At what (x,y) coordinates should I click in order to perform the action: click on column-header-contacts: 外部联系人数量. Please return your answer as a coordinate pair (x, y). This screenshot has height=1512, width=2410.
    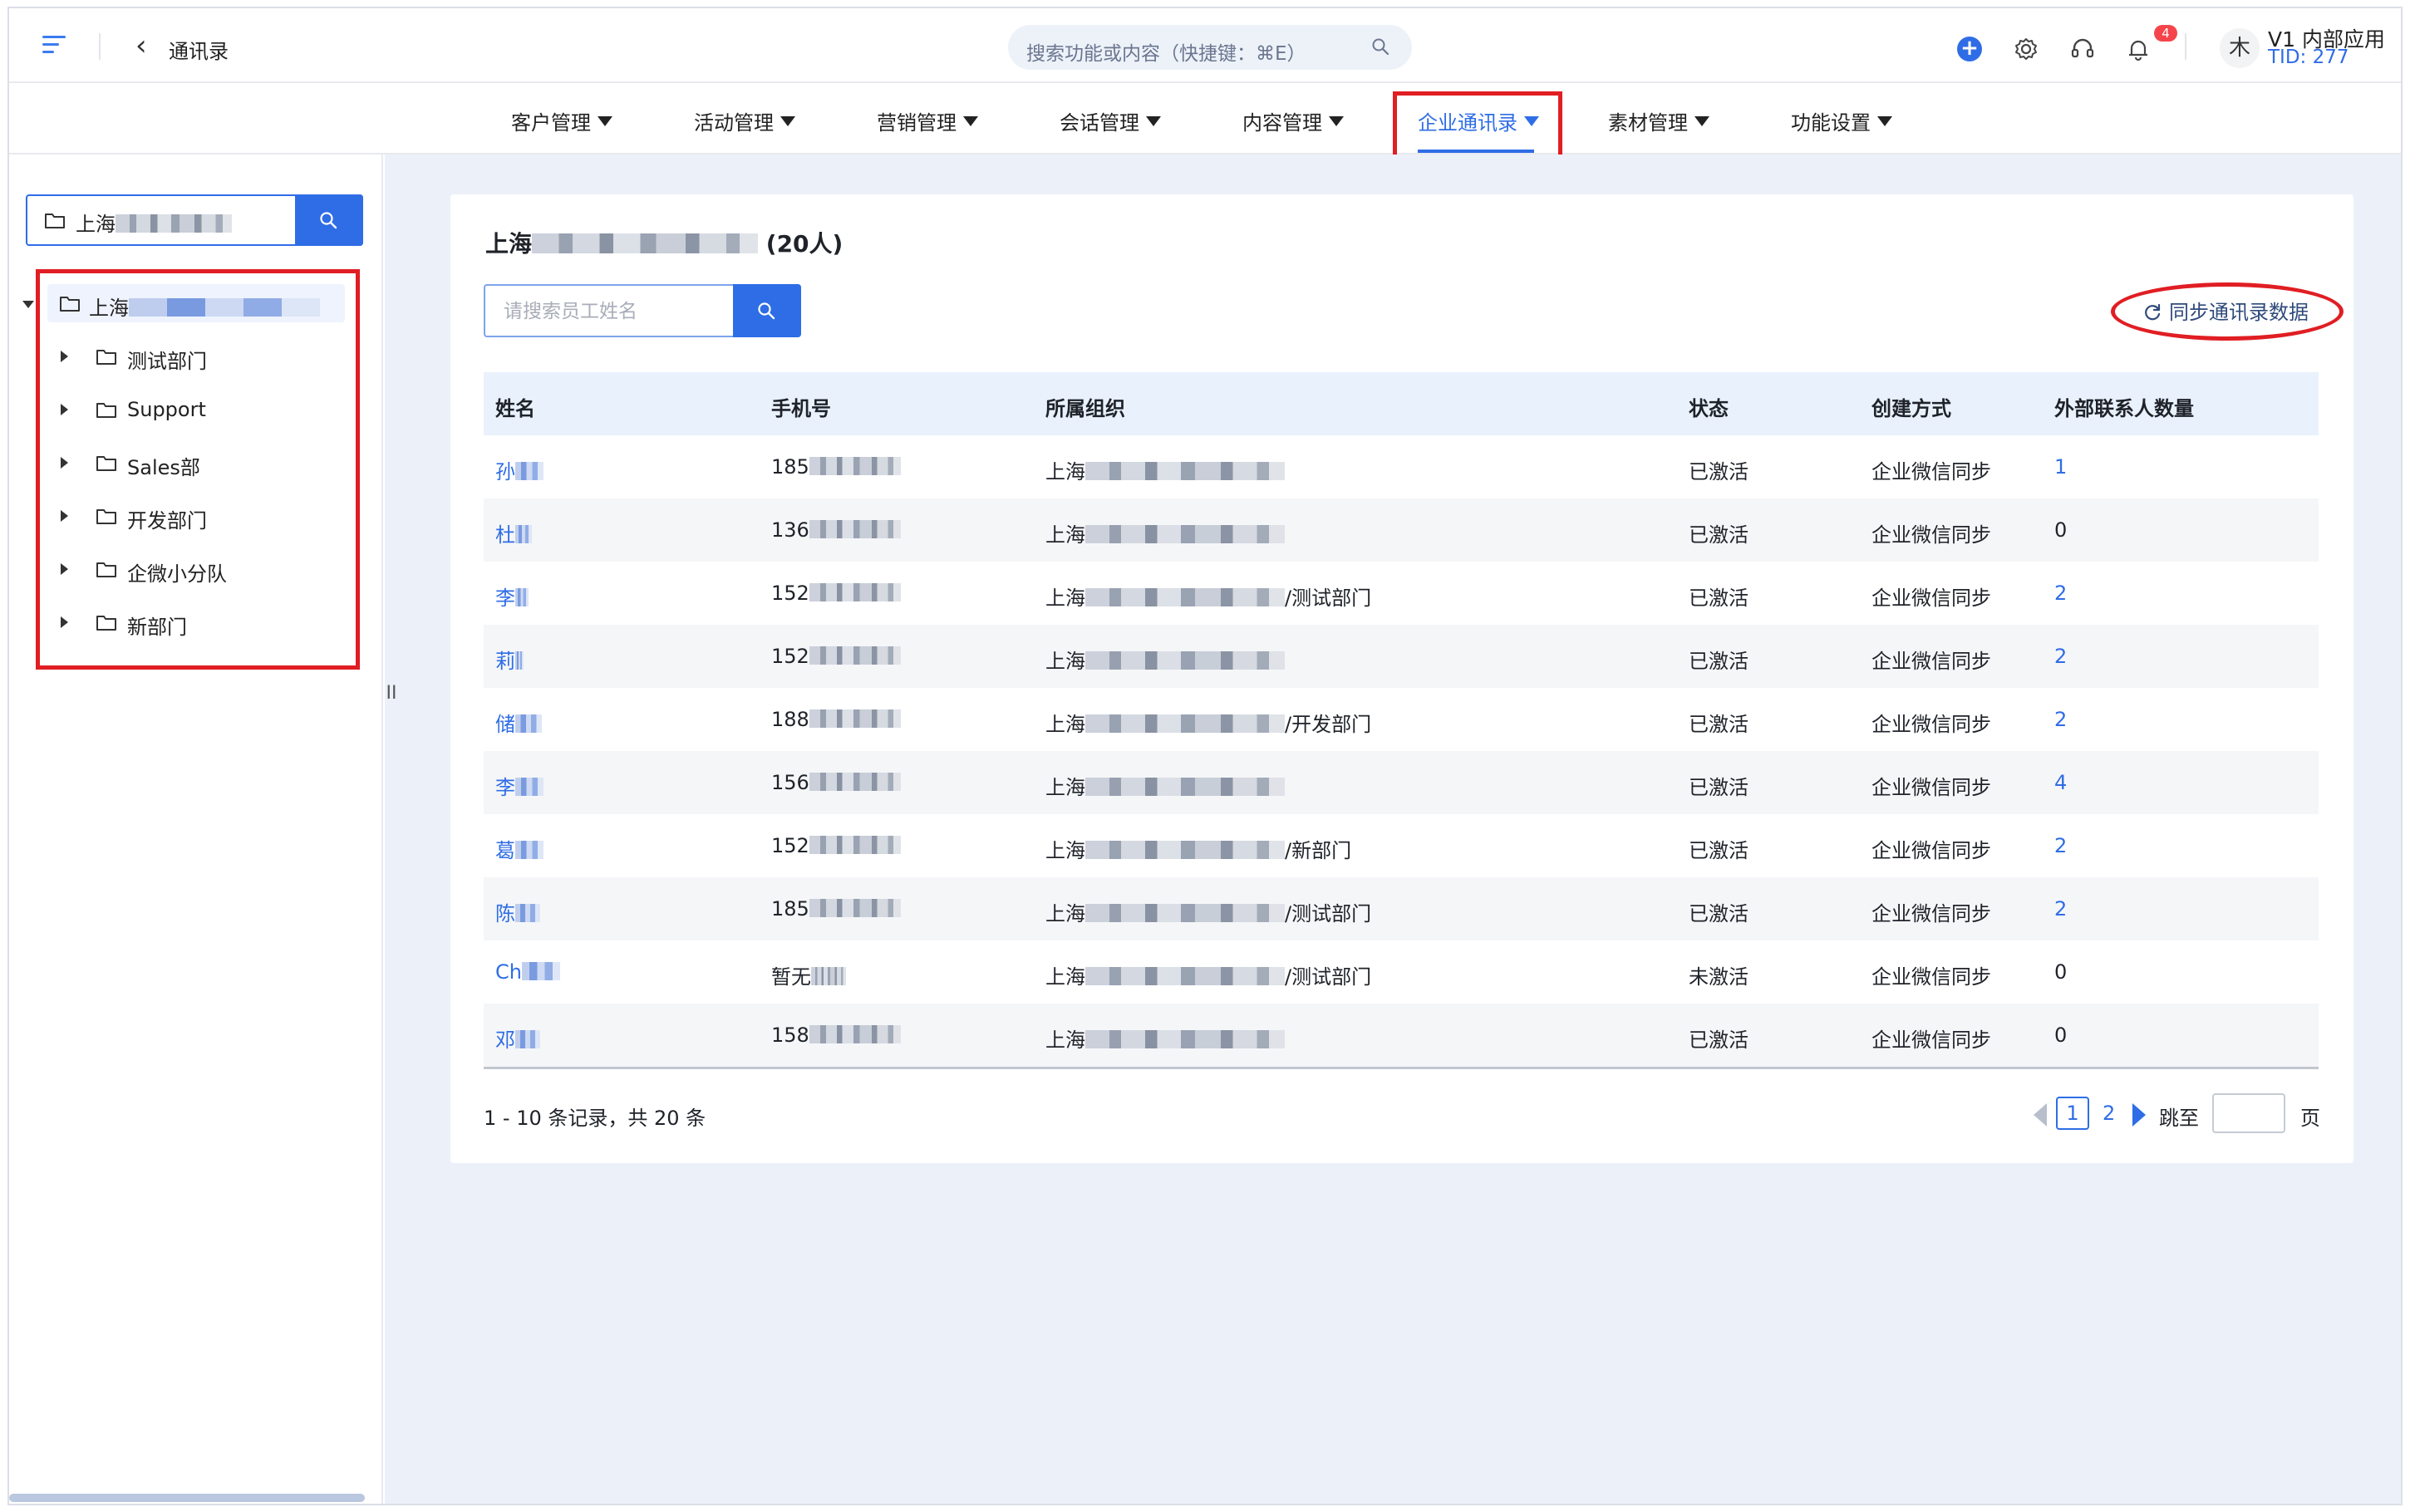
    Looking at the image, I should click on (2124, 406).